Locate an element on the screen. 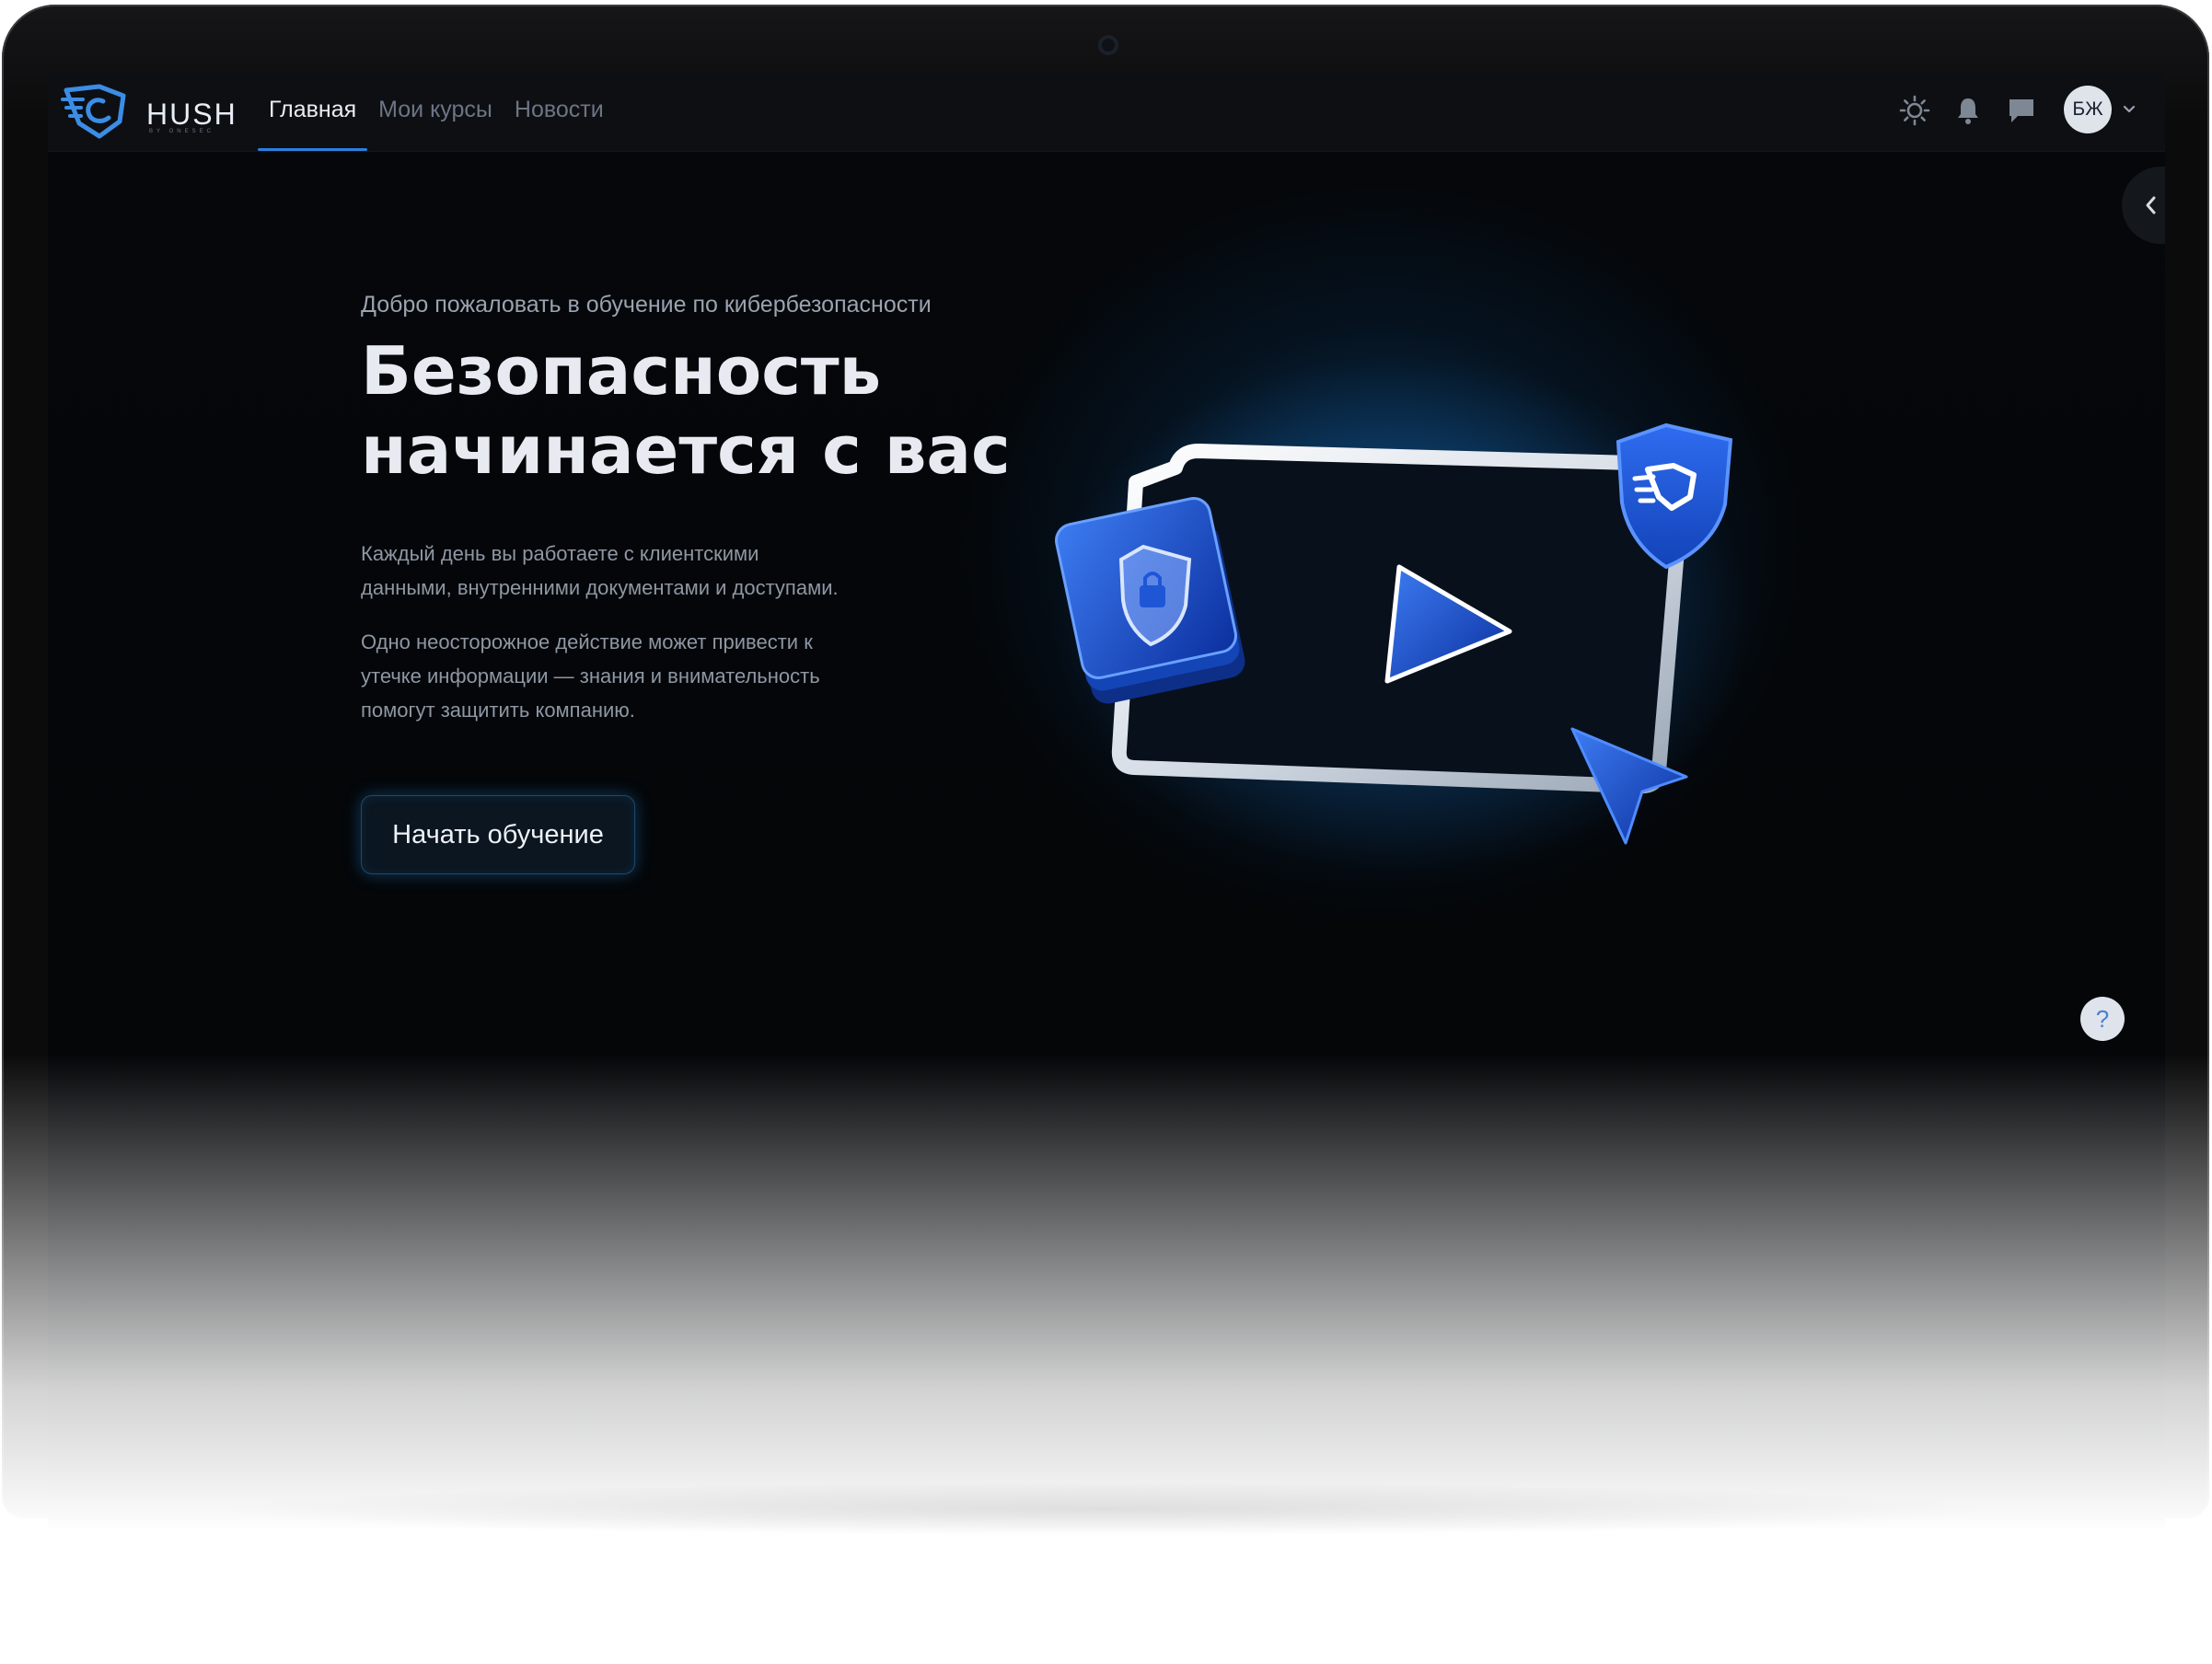  hero-headline: Безопасность начинается с вас is located at coordinates (710, 410).